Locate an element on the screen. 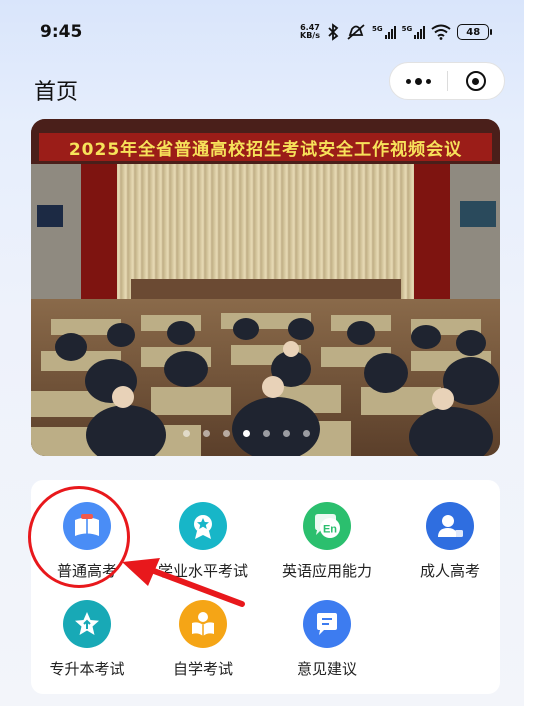 The image size is (542, 706). menu-label: 意见建议 is located at coordinates (326, 669).